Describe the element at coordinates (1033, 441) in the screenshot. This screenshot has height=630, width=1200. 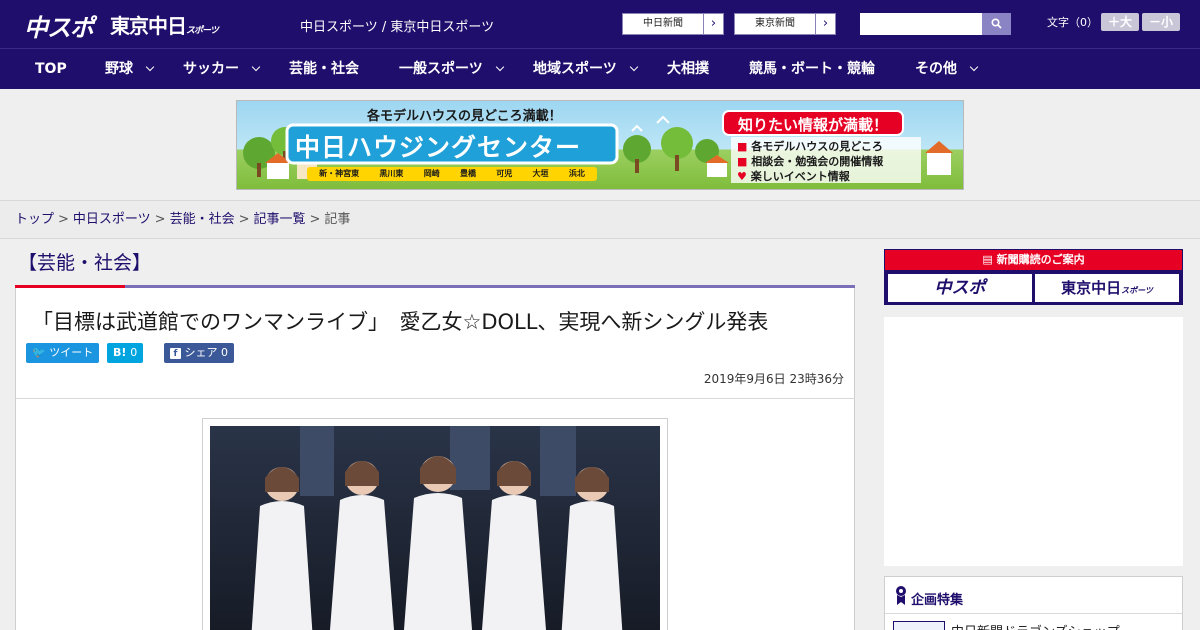
I see `sidebar-ad-slot` at that location.